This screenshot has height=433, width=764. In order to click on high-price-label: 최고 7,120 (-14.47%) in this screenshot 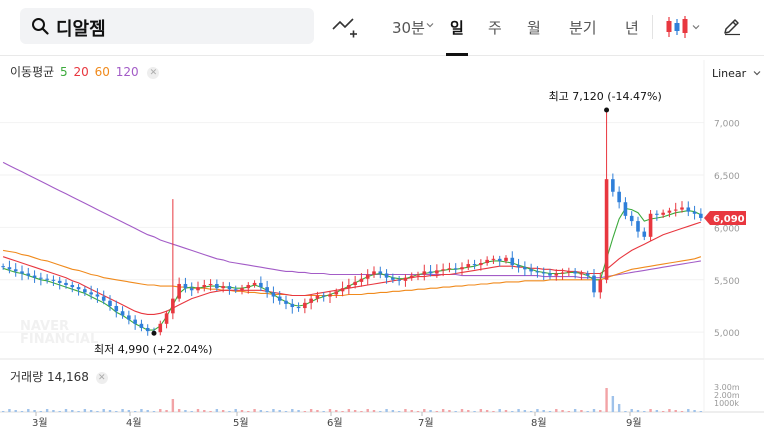, I will do `click(605, 96)`.